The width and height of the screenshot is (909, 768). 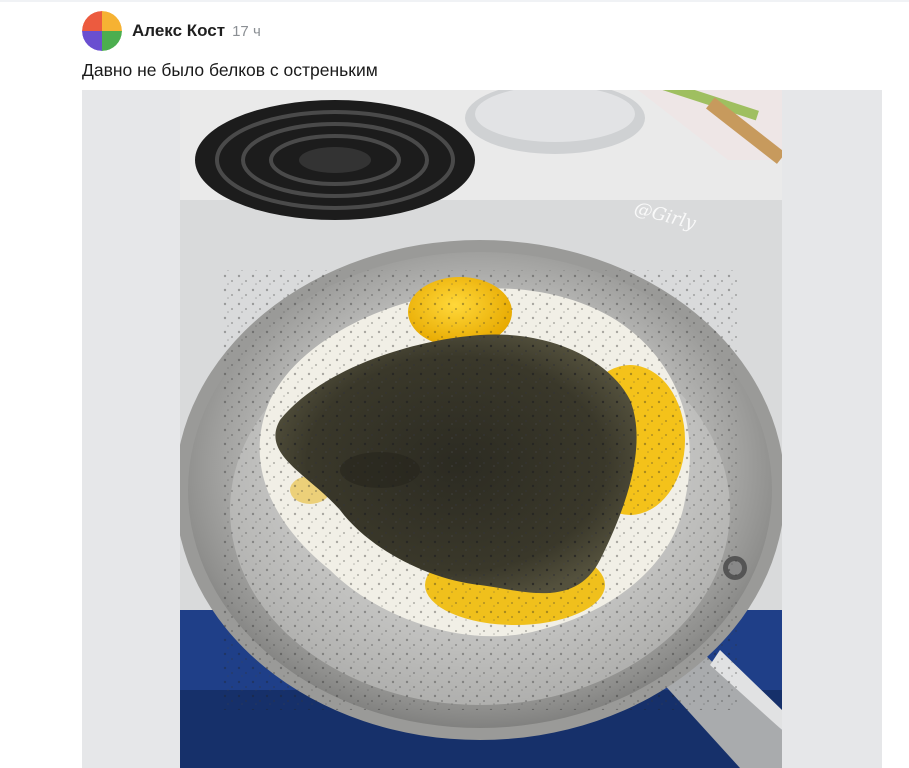 I want to click on post-timestamp: 17 ч, so click(x=246, y=31).